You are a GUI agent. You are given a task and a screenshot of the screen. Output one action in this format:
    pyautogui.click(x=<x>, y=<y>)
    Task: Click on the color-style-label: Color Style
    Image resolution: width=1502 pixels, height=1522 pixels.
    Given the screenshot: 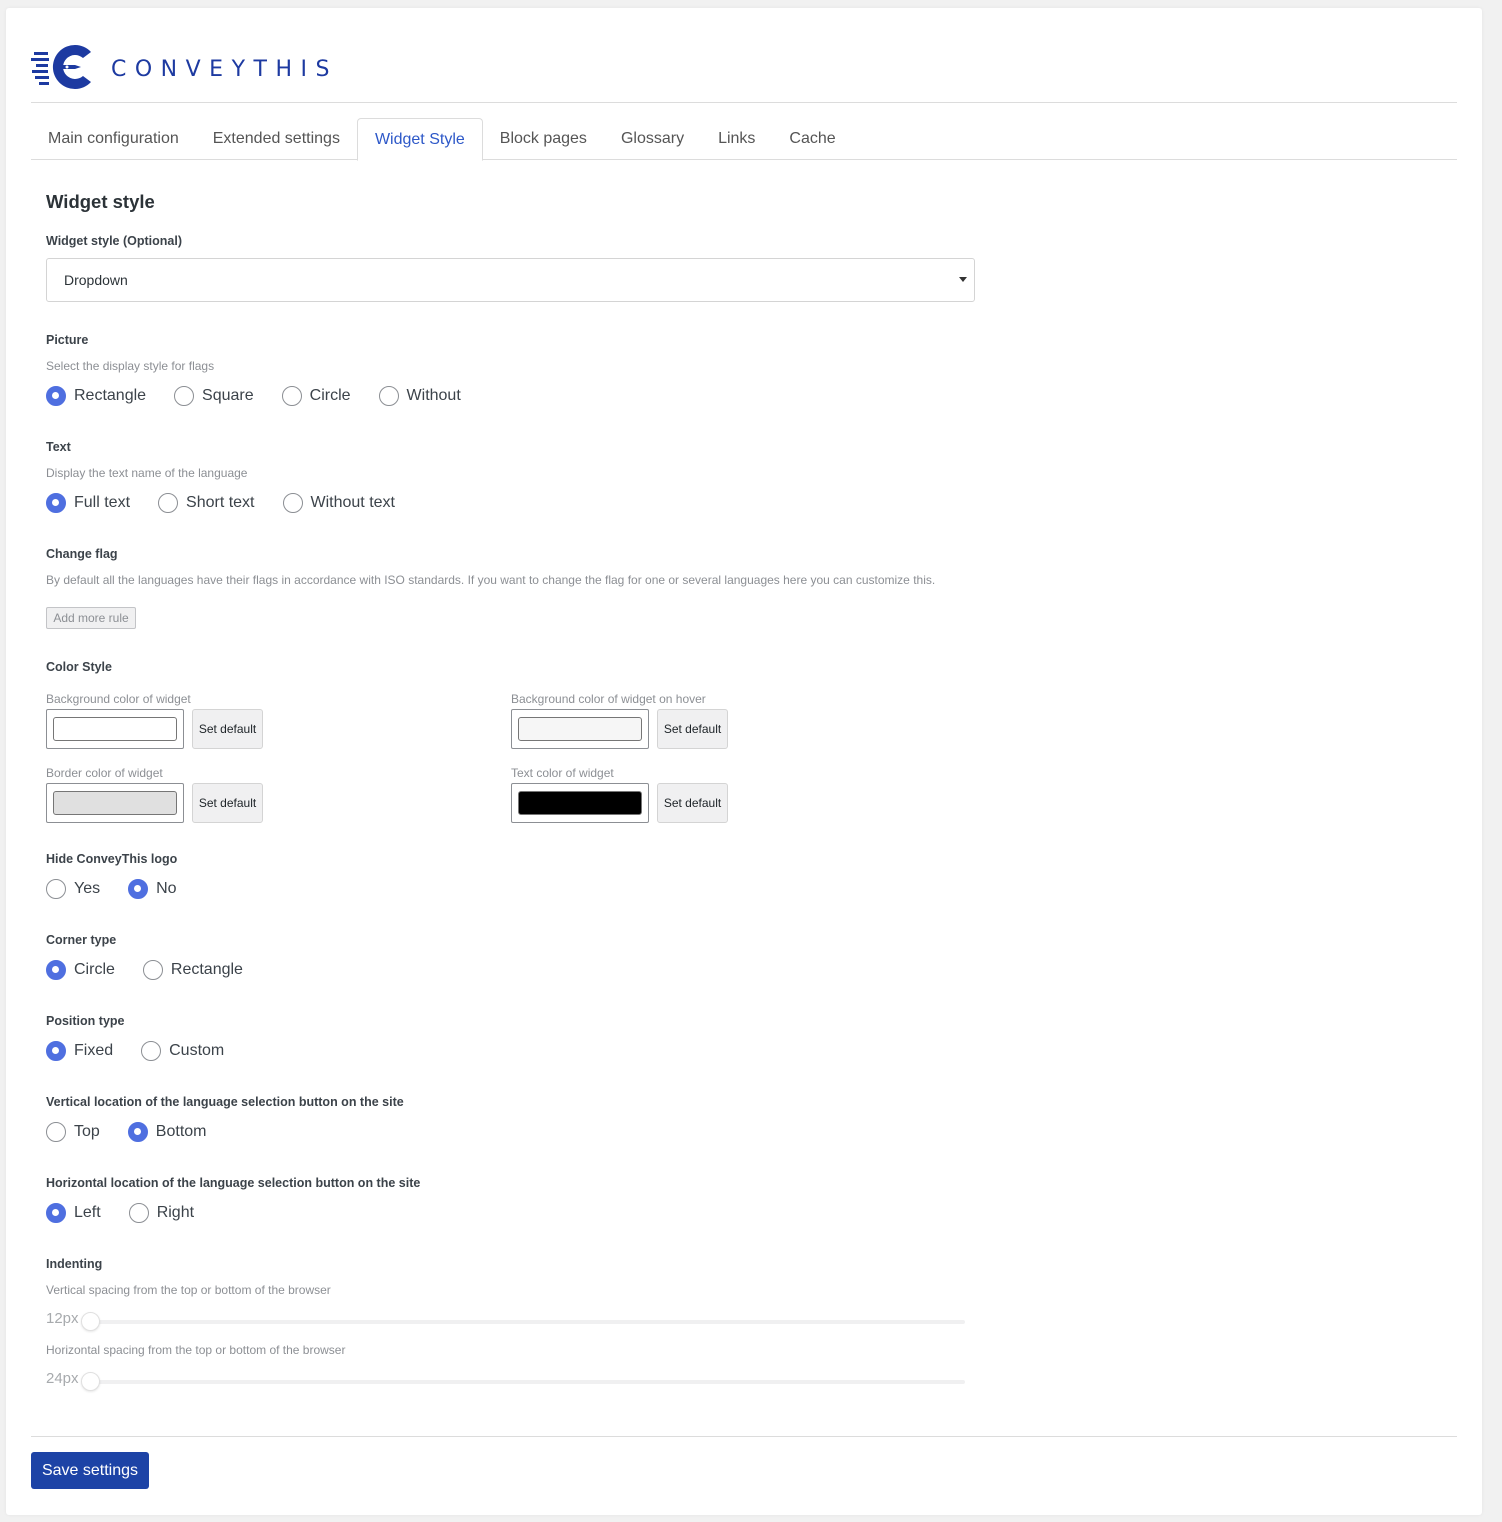 What is the action you would take?
    pyautogui.click(x=79, y=667)
    